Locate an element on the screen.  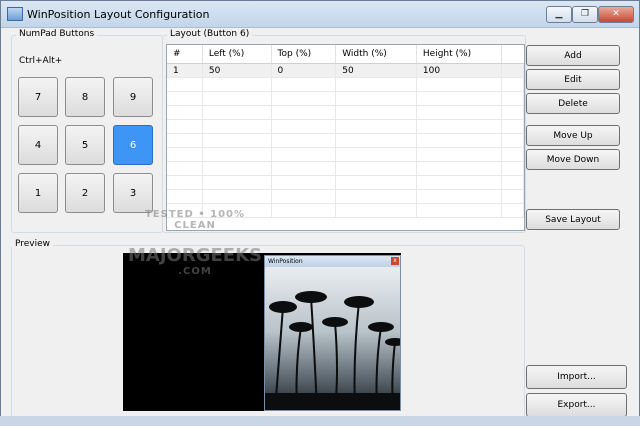
cell-height: 100 is located at coordinates (459, 70).